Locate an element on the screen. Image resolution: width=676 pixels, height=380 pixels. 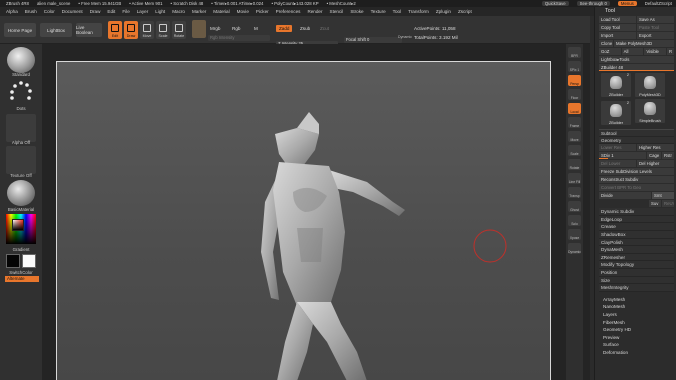
make-polymesh-button: Make PolyMesh3D is located at coordinates (644, 43).